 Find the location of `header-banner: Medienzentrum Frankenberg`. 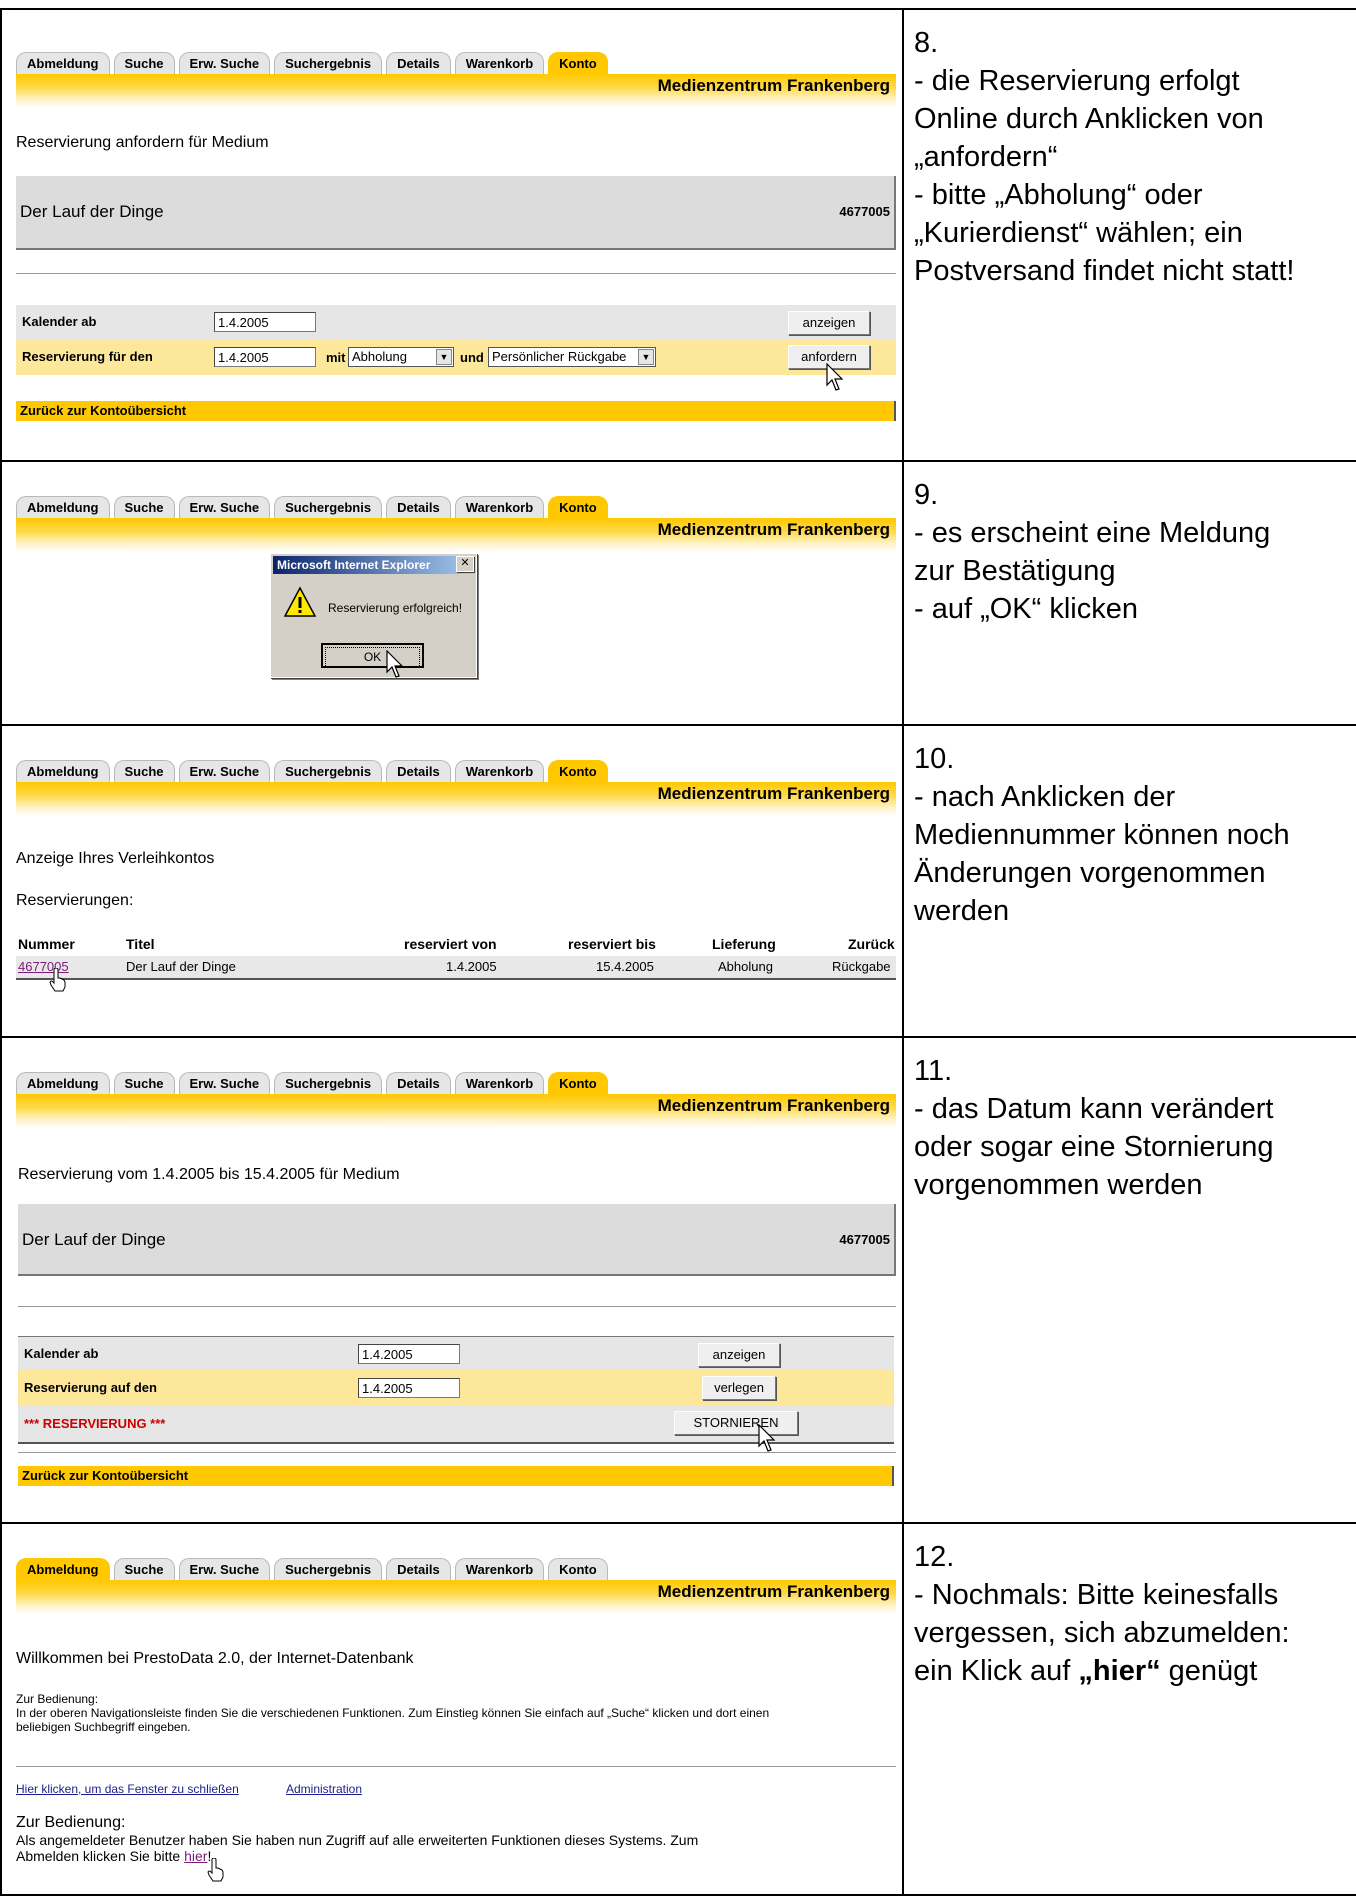

header-banner: Medienzentrum Frankenberg is located at coordinates (456, 91).